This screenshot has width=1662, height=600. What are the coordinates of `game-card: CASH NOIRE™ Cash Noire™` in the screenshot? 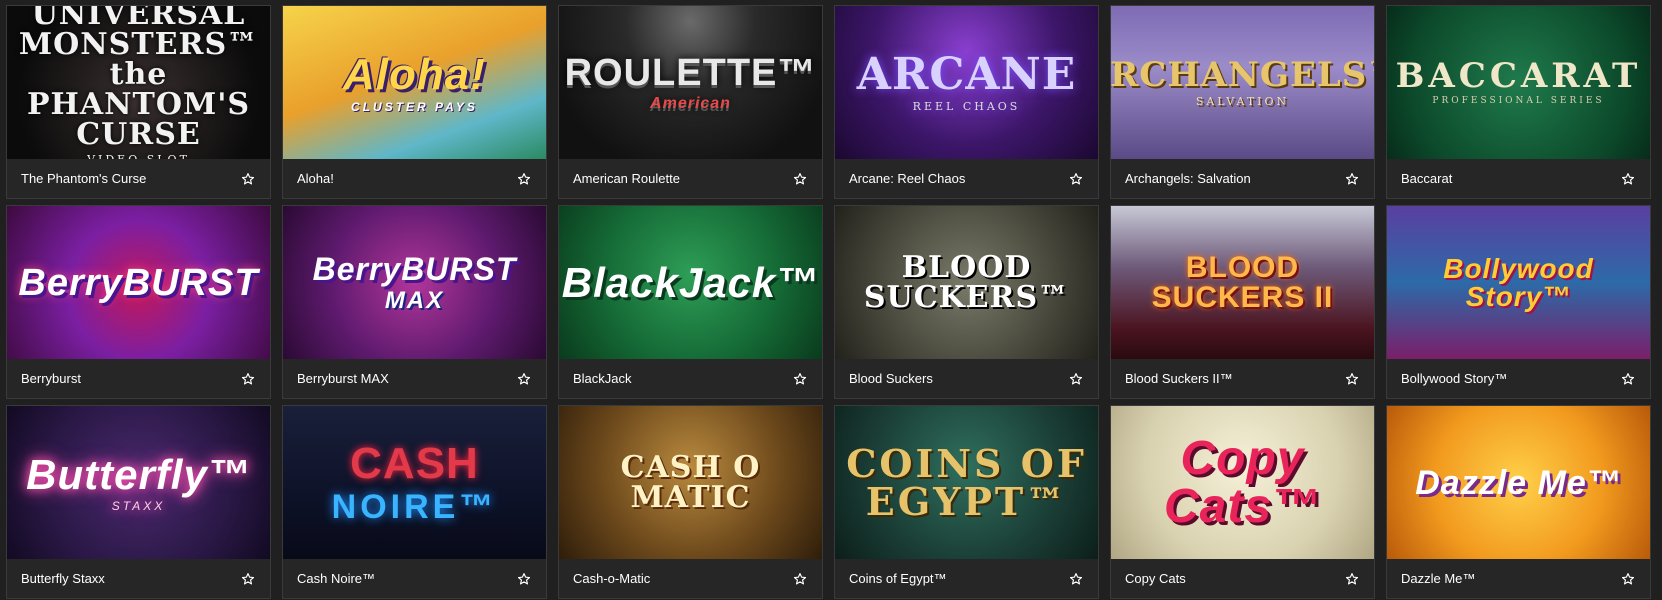 It's located at (414, 502).